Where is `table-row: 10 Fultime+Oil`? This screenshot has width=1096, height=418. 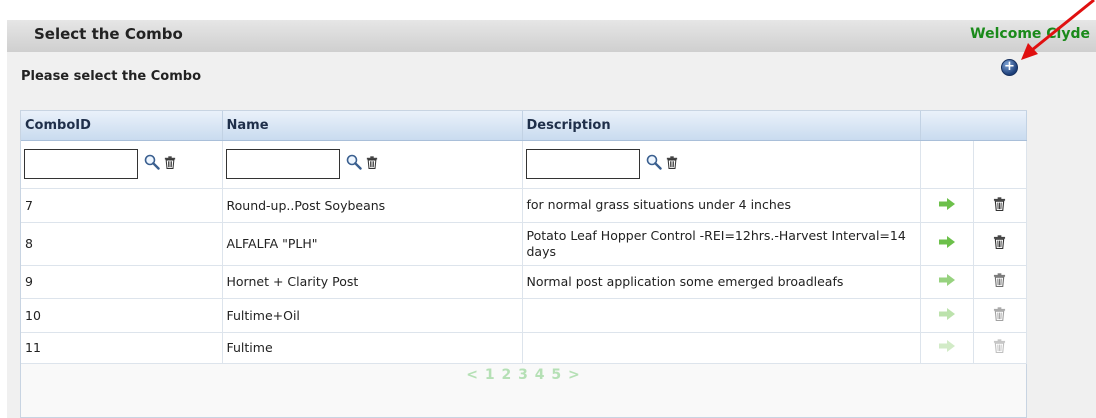 table-row: 10 Fultime+Oil is located at coordinates (524, 315).